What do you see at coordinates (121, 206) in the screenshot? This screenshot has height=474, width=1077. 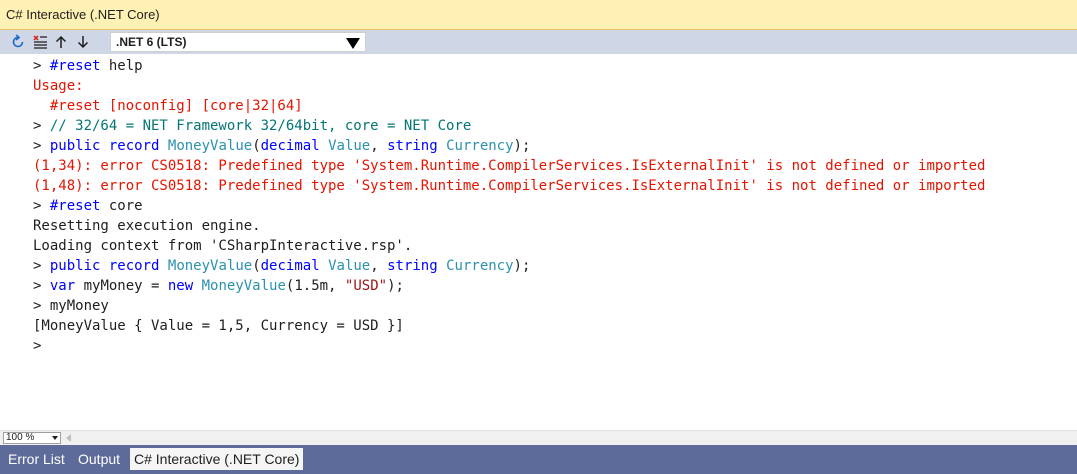 I see `console-token: core` at bounding box center [121, 206].